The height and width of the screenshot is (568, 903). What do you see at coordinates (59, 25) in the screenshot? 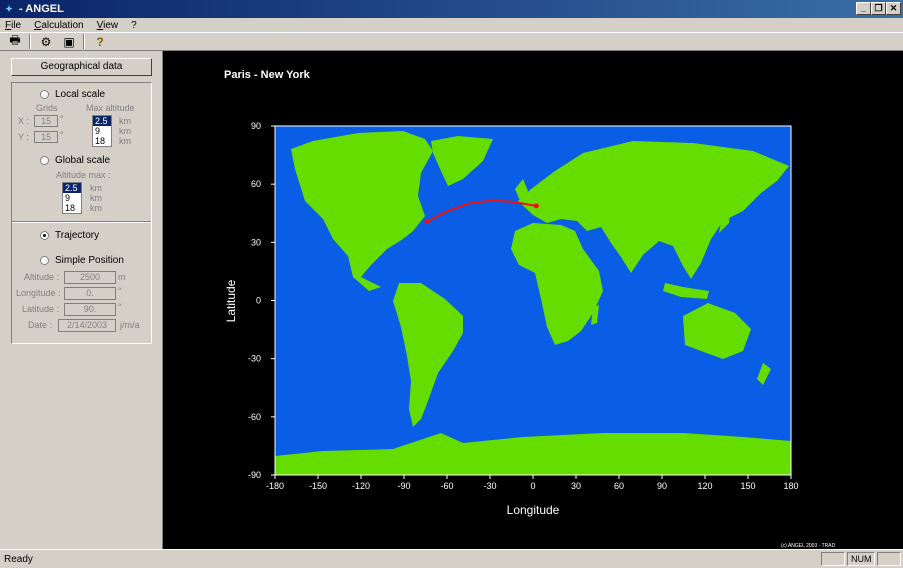
I see `menu-calculation: Calculation` at bounding box center [59, 25].